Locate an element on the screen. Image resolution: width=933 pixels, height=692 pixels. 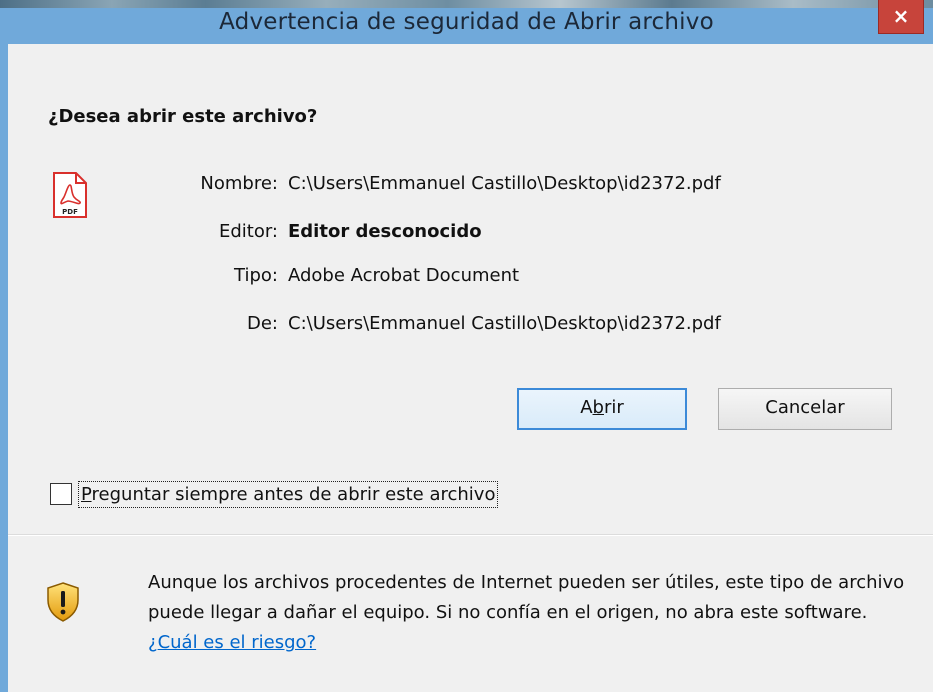
pdf-file-icon: PDF is located at coordinates (70, 195).